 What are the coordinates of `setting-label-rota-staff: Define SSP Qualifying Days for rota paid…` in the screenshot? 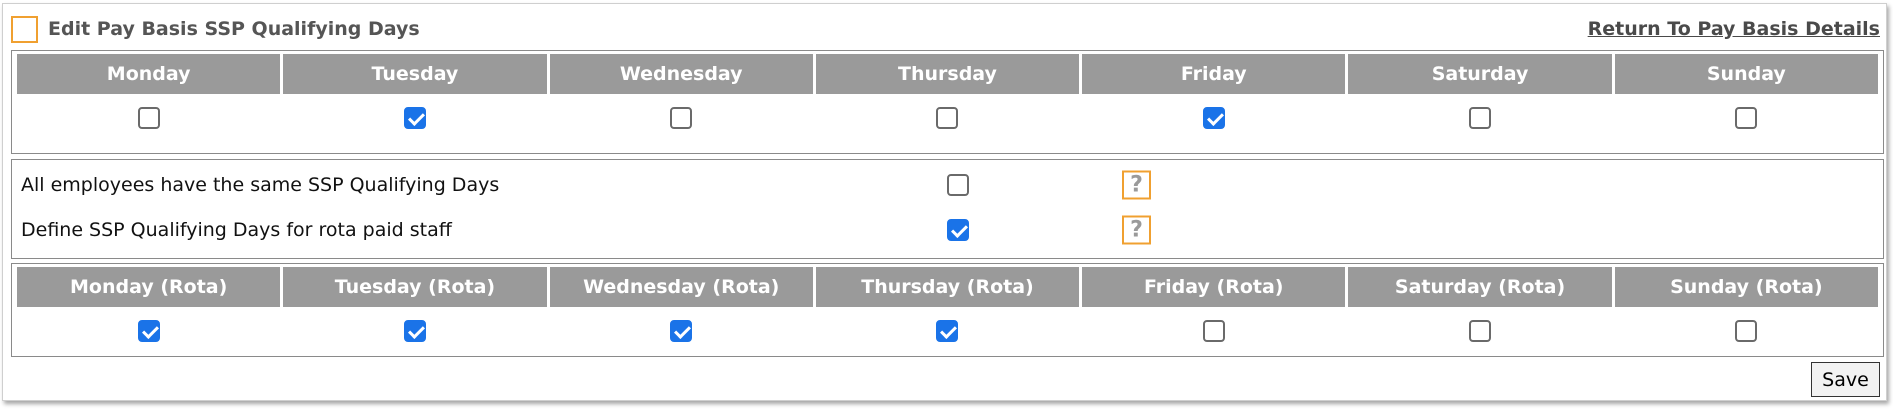 It's located at (236, 230).